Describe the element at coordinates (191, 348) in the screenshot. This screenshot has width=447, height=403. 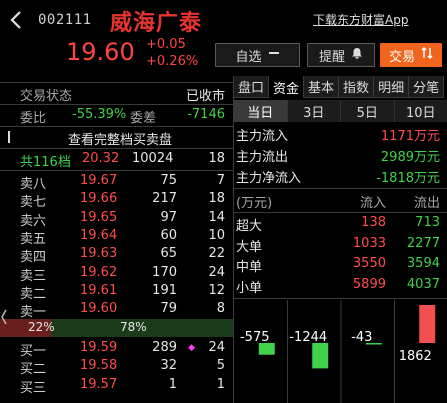
I see `diamond-icon: ◆` at that location.